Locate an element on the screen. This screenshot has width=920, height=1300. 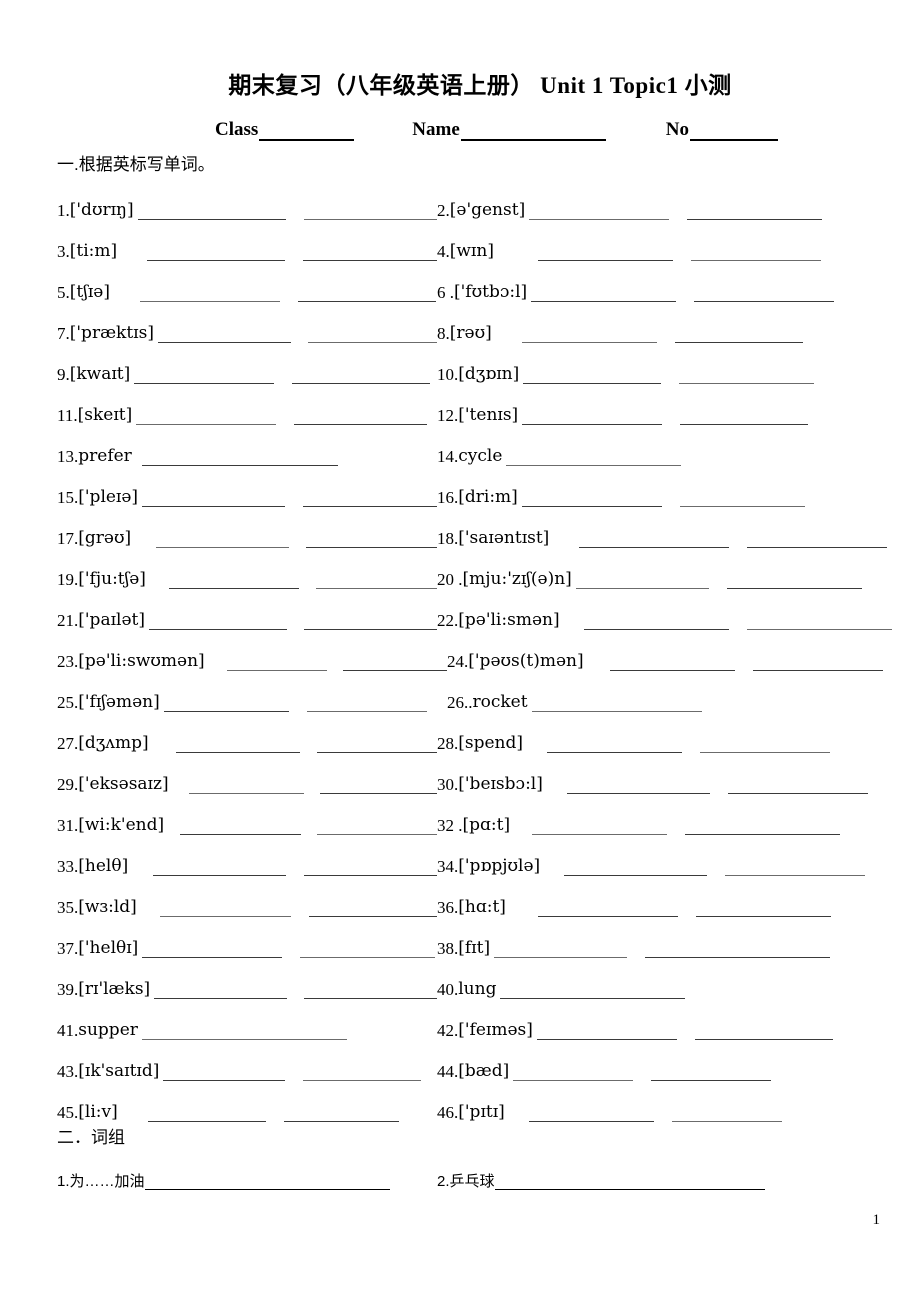
class-field: Class is located at coordinates (285, 130).